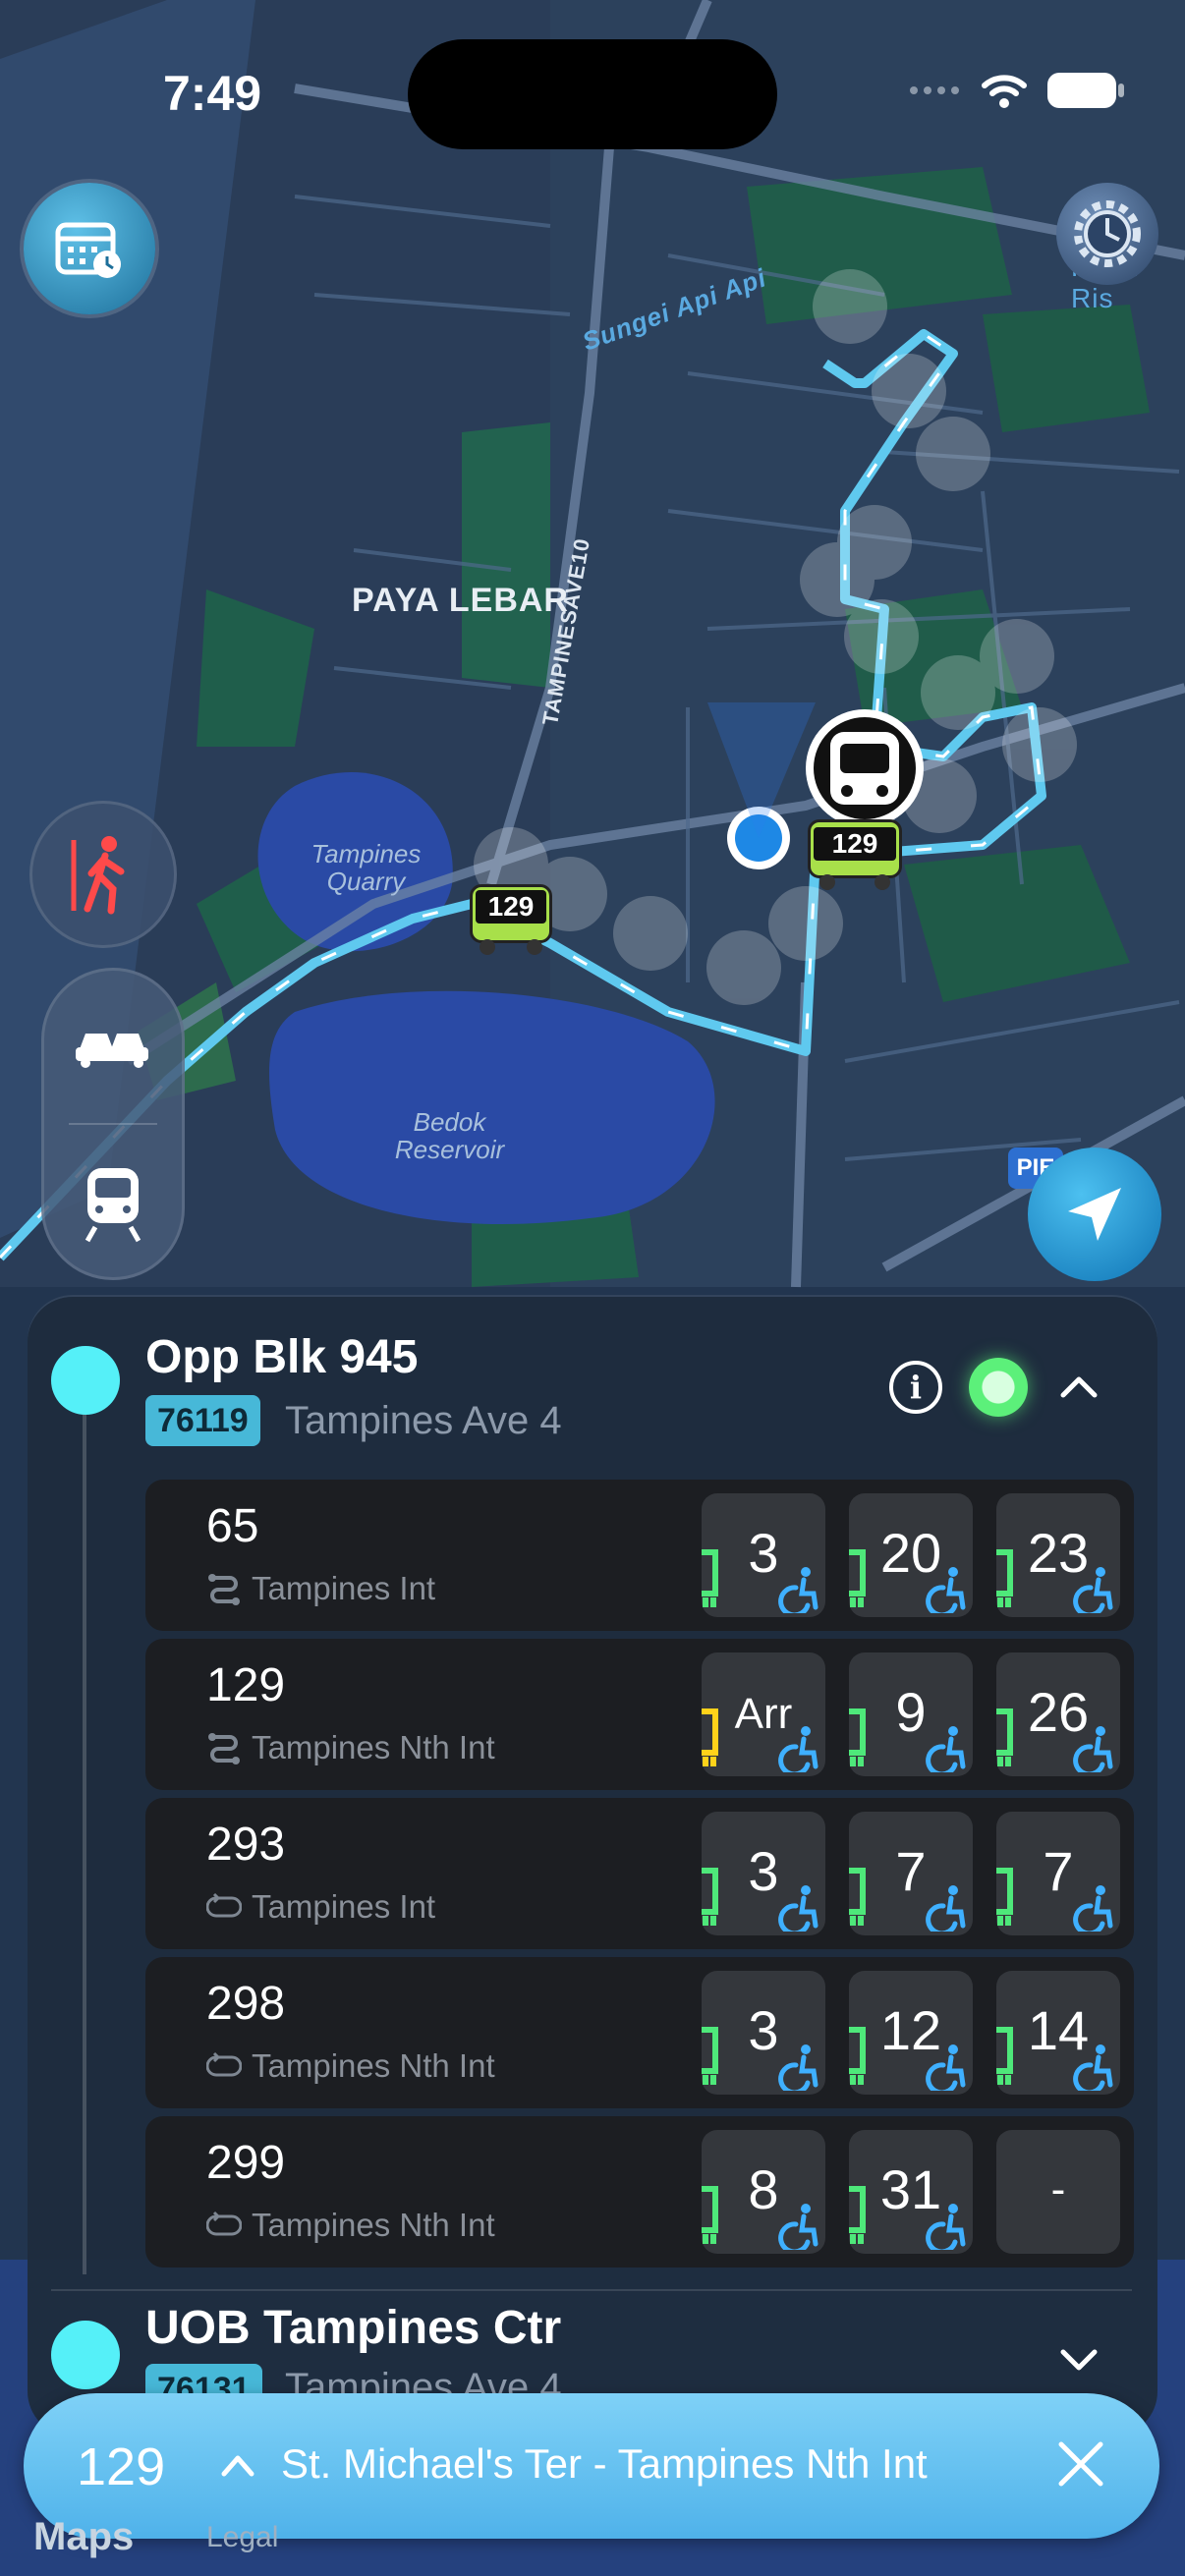  I want to click on stop-subtitle-clip: 76131 Tampines Ave 4, so click(592, 2375).